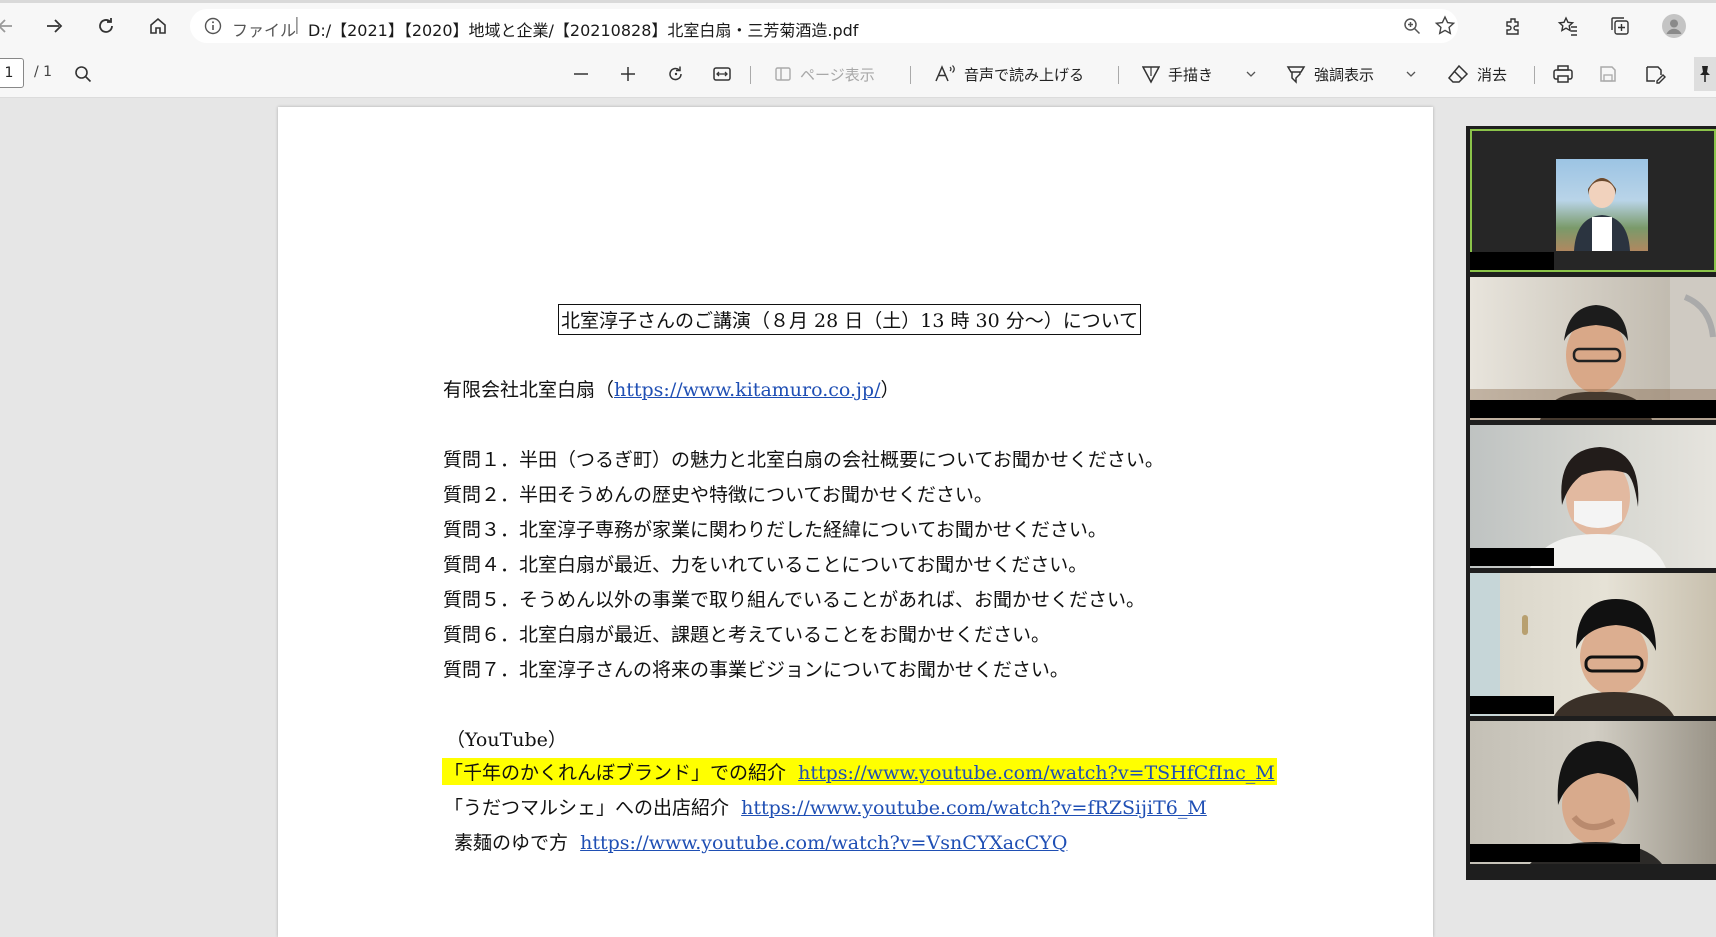  Describe the element at coordinates (213, 26) in the screenshot. I see `info-icon` at that location.